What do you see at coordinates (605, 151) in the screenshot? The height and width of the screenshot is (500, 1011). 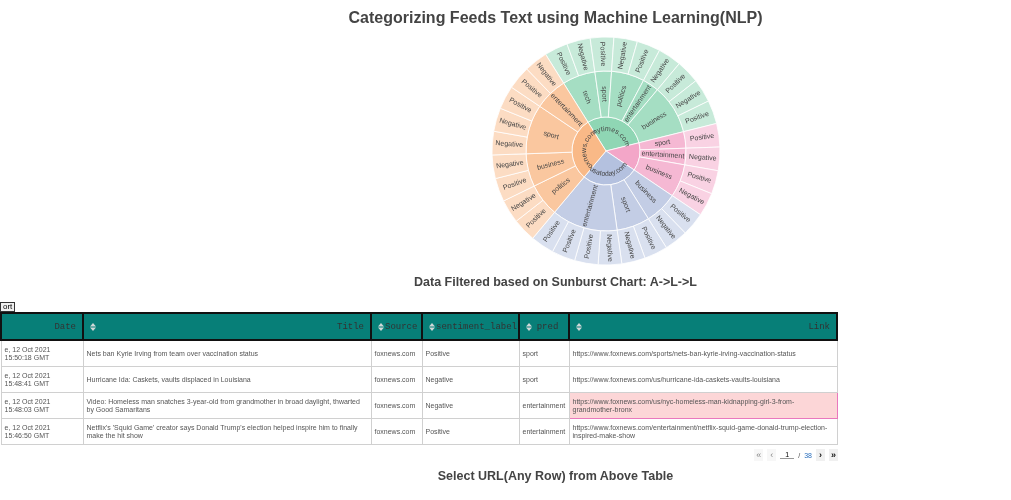 I see `sunburst-drawing` at bounding box center [605, 151].